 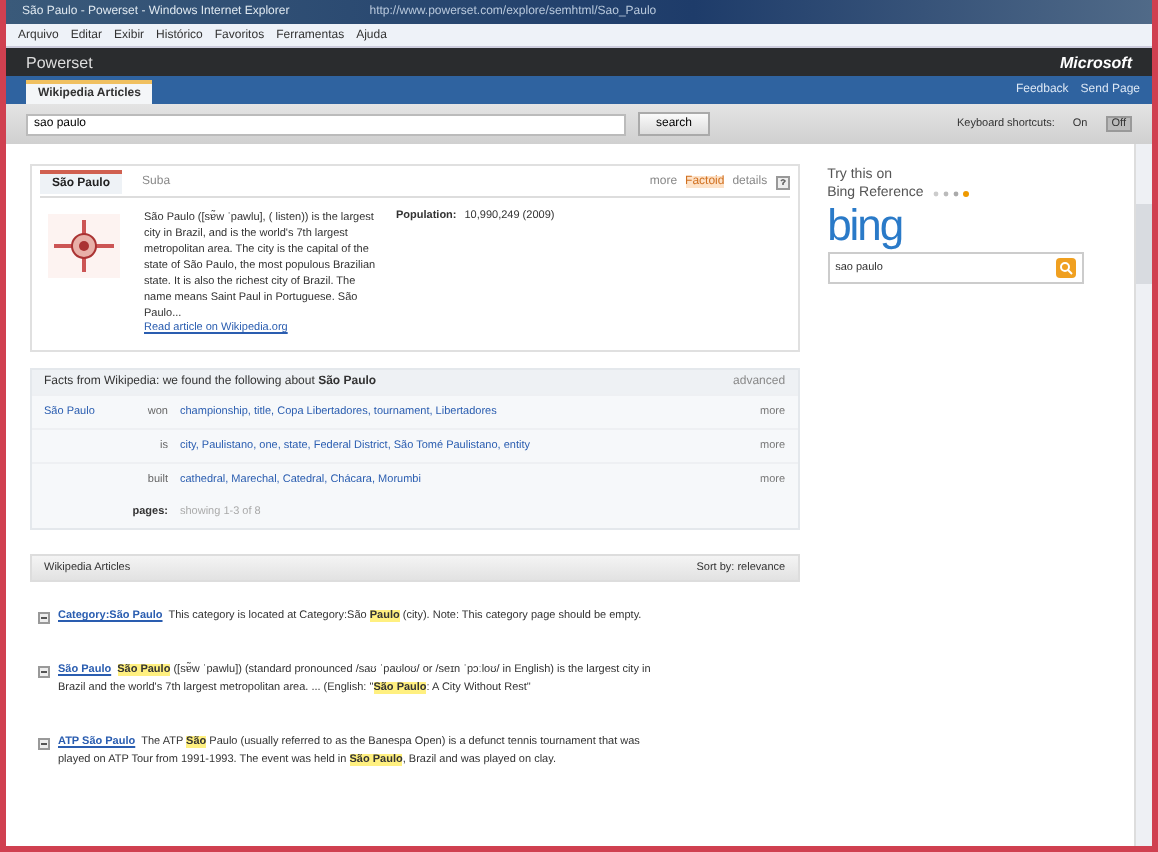 What do you see at coordinates (1096, 62) in the screenshot?
I see `brand-logo: Microsoft` at bounding box center [1096, 62].